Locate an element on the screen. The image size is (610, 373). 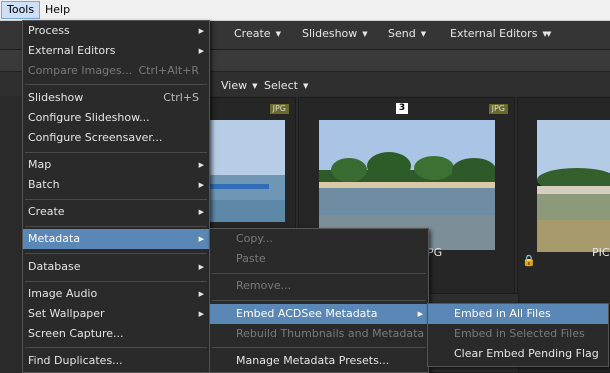
toolbar-send-button: Send ▼ is located at coordinates (407, 33).